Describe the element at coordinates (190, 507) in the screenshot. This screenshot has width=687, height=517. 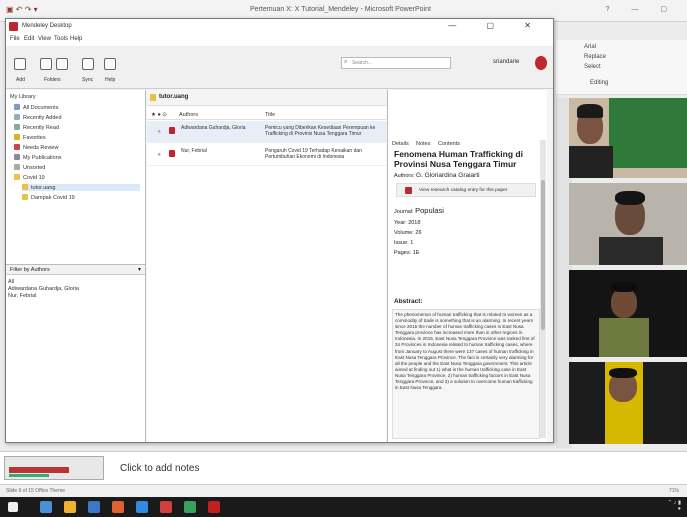
I see `app-icon` at that location.